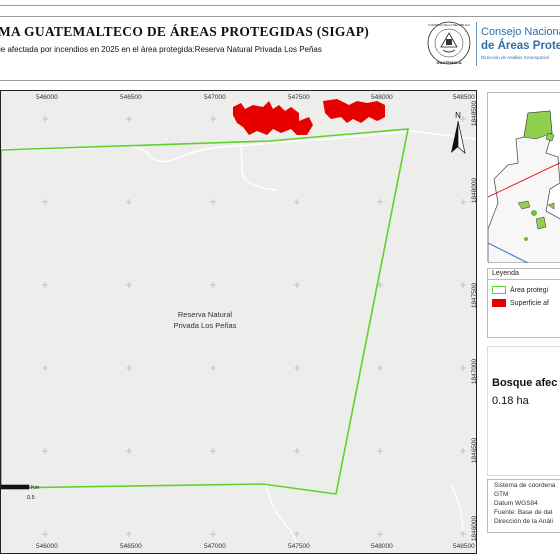 The image size is (560, 560). I want to click on metadata-datum: Datum WGS84, so click(516, 503).